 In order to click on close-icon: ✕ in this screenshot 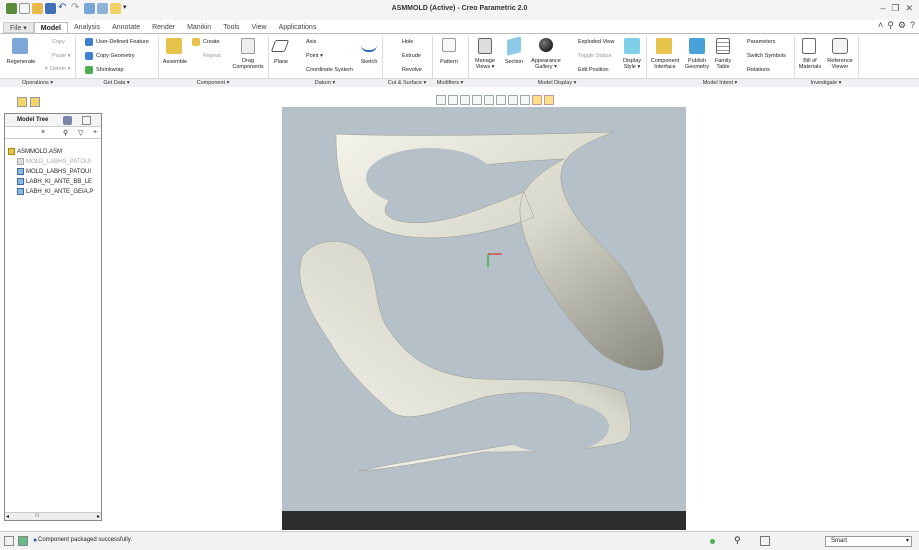, I will do `click(909, 8)`.